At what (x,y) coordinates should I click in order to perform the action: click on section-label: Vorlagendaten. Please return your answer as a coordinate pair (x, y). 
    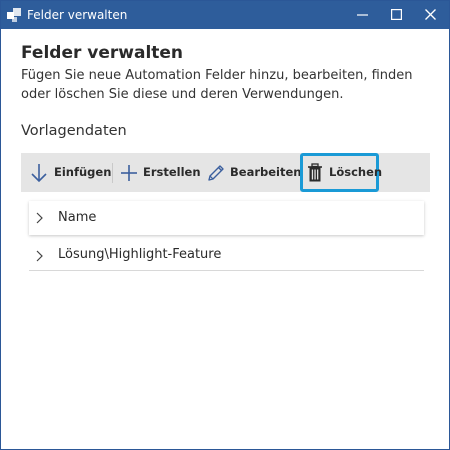
    Looking at the image, I should click on (74, 131).